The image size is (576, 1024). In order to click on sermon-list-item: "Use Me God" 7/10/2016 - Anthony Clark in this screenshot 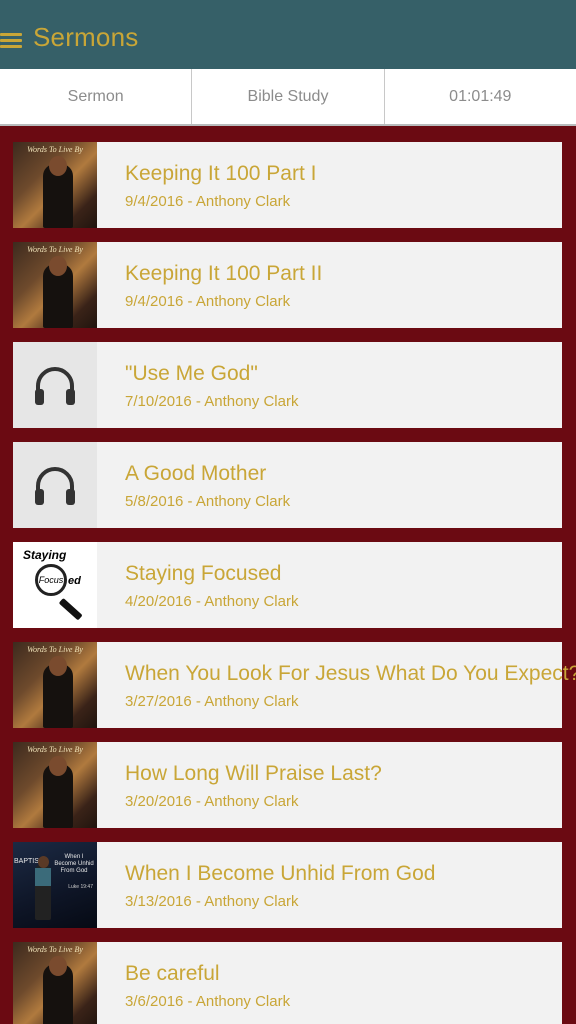, I will do `click(287, 385)`.